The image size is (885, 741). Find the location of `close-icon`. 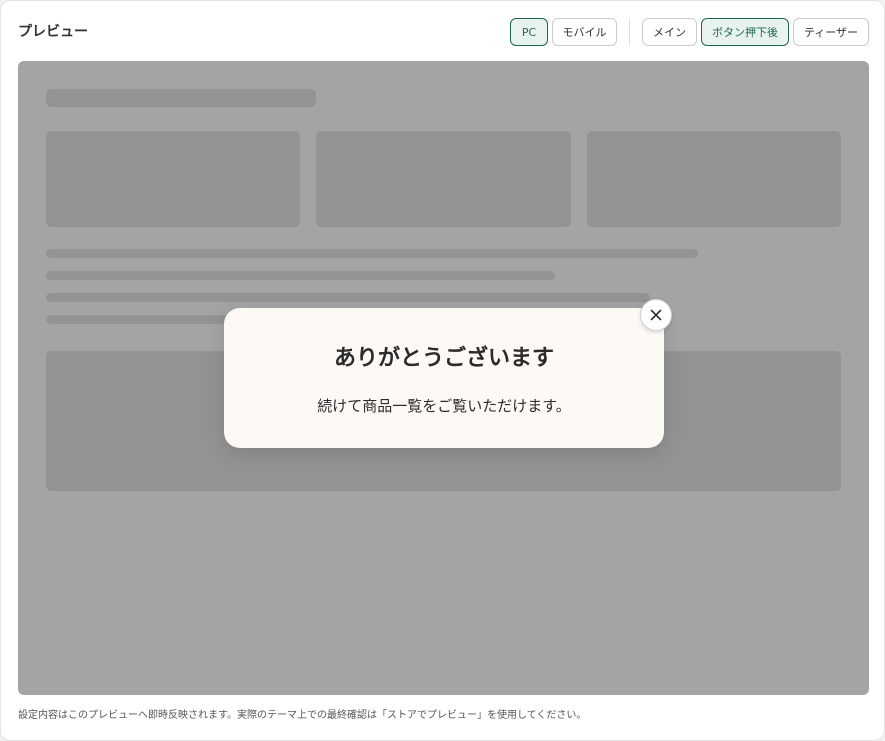

close-icon is located at coordinates (656, 315).